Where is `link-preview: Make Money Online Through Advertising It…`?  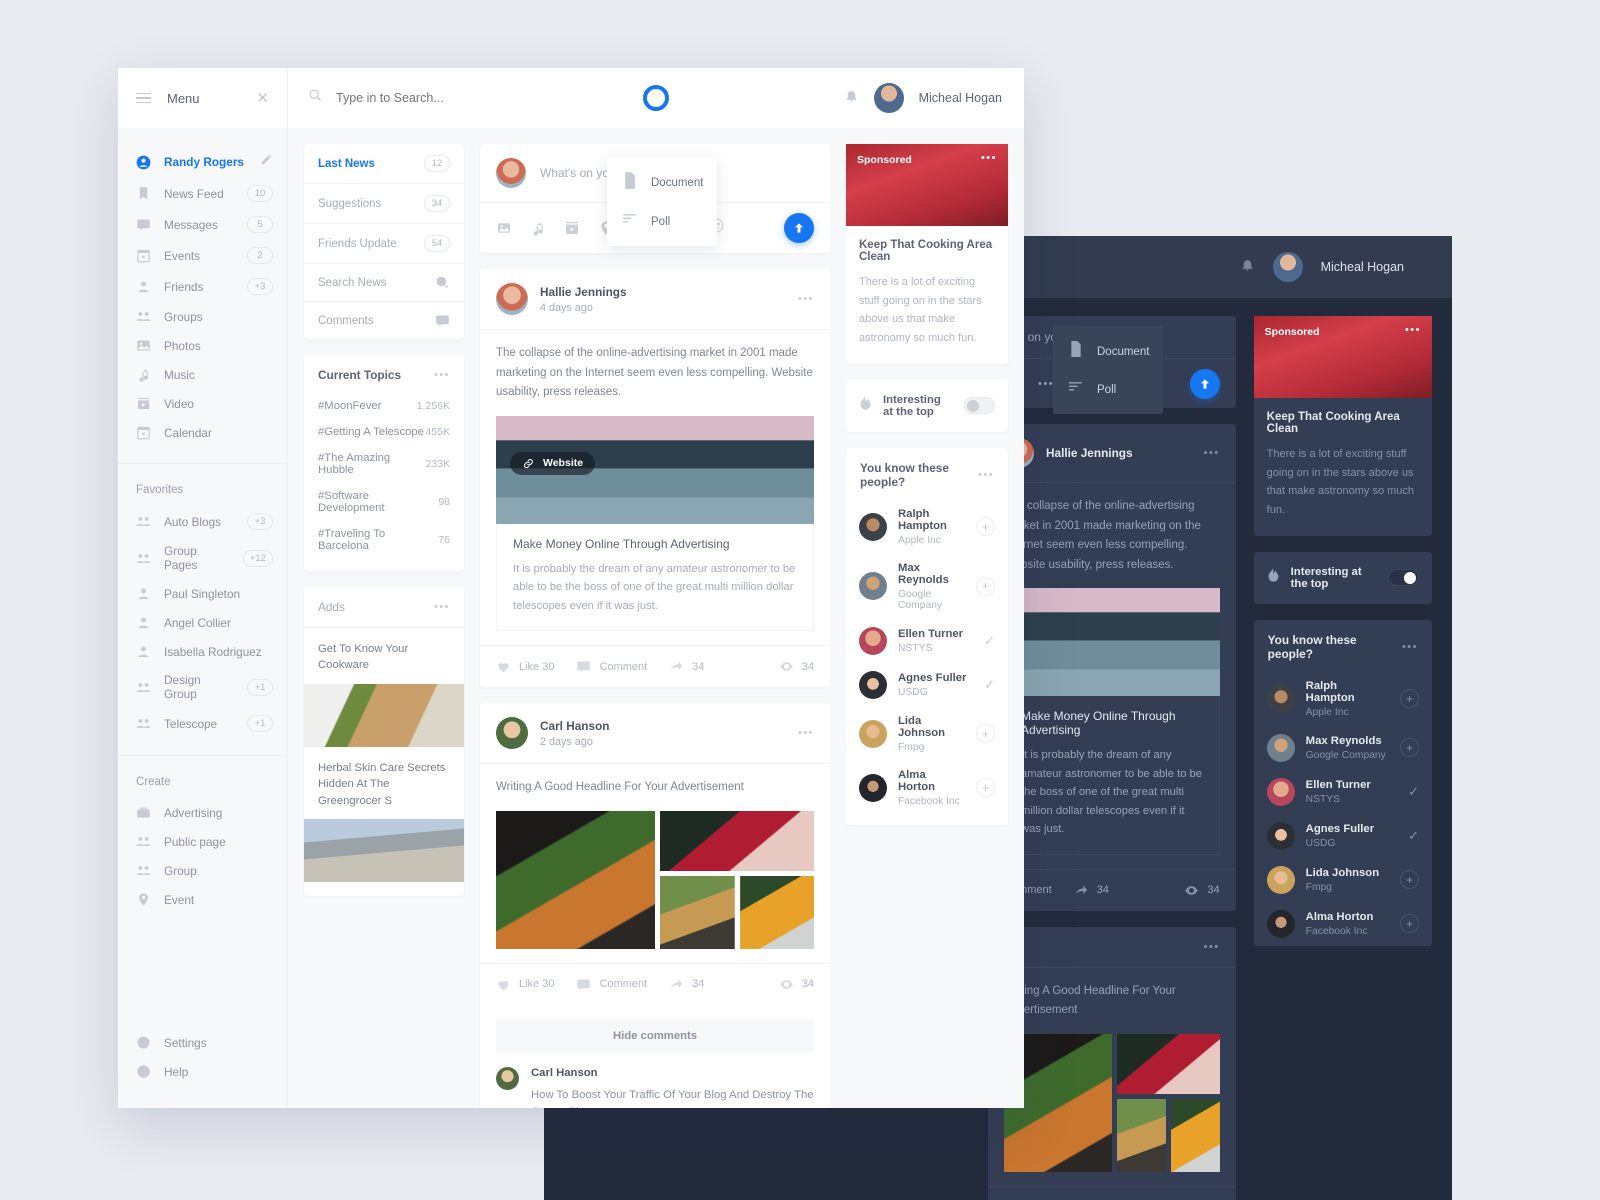 link-preview: Make Money Online Through Advertising It… is located at coordinates (655, 577).